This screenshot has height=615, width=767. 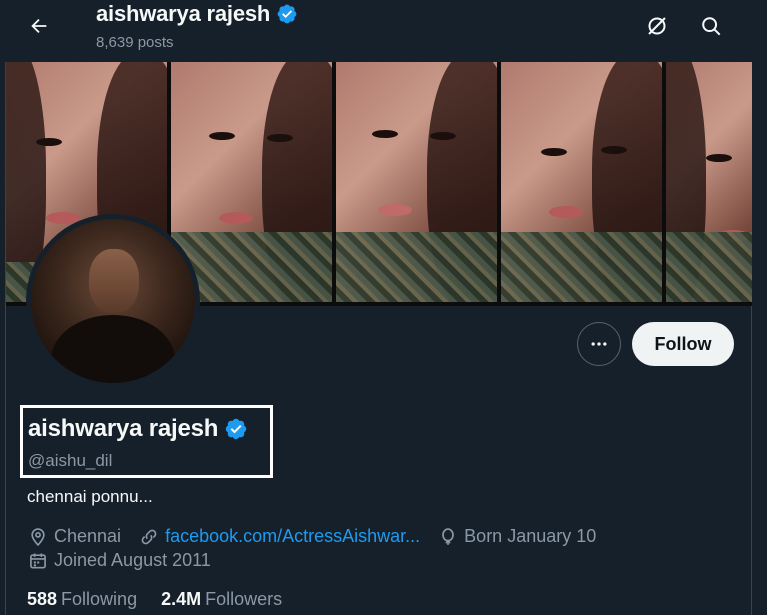 I want to click on followers-link: 2.4M Followers, so click(x=221, y=599).